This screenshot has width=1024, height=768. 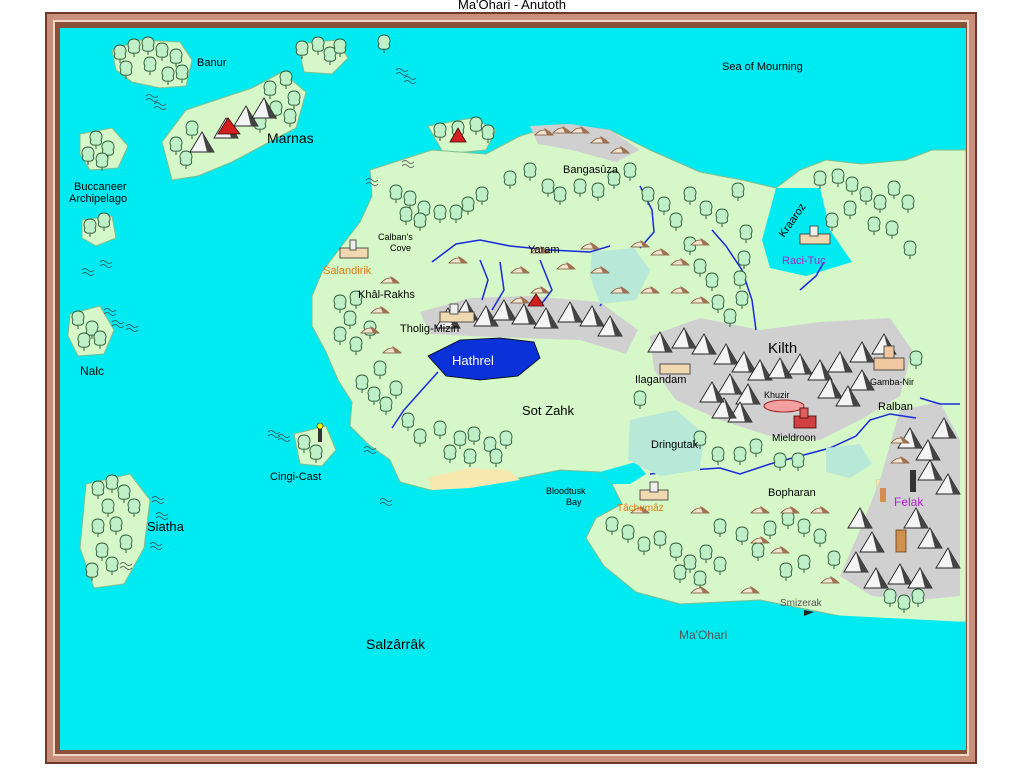 What do you see at coordinates (909, 502) in the screenshot?
I see `label-felak: Felak` at bounding box center [909, 502].